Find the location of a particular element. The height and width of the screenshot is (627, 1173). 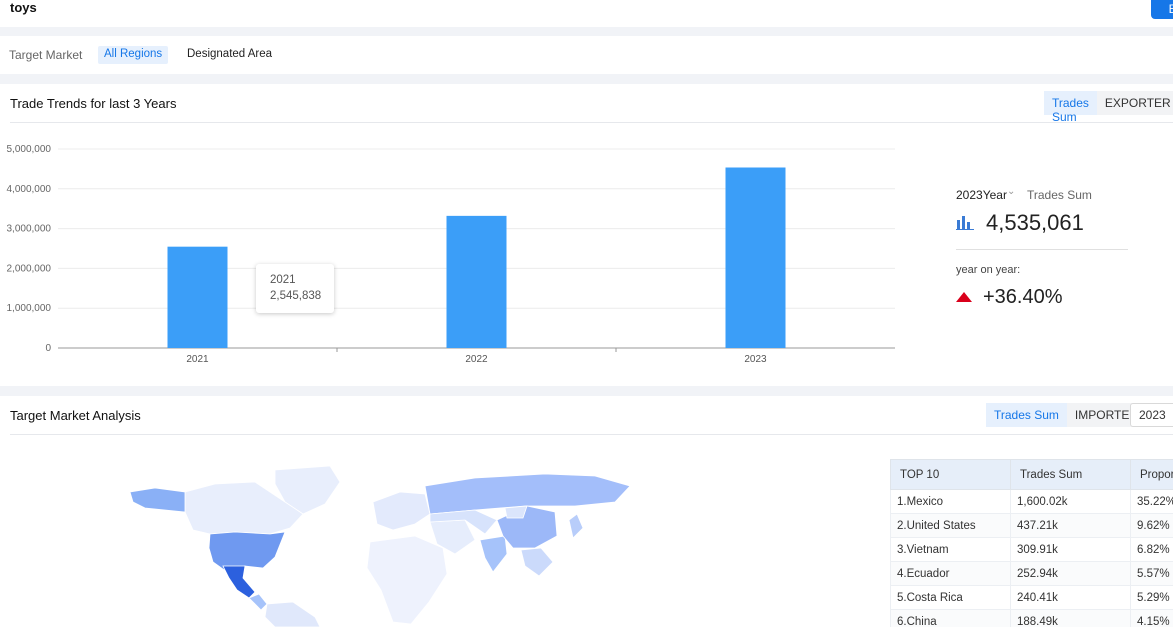

x-tick-label: 2022 is located at coordinates (476, 359).